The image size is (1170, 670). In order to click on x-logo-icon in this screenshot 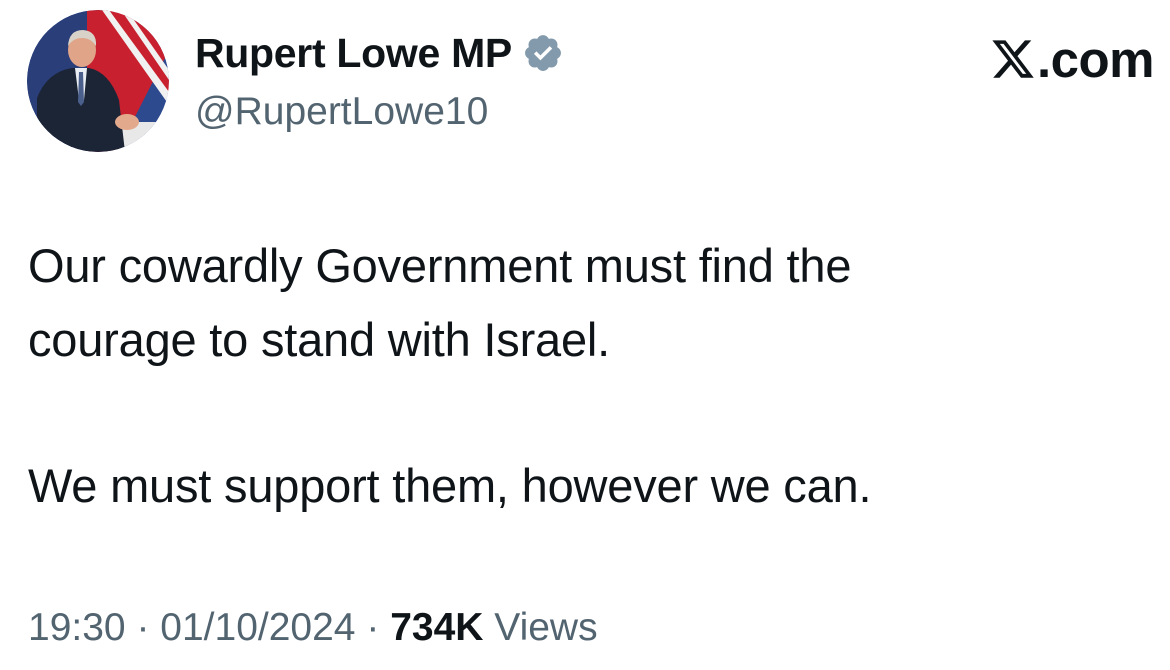, I will do `click(1013, 59)`.